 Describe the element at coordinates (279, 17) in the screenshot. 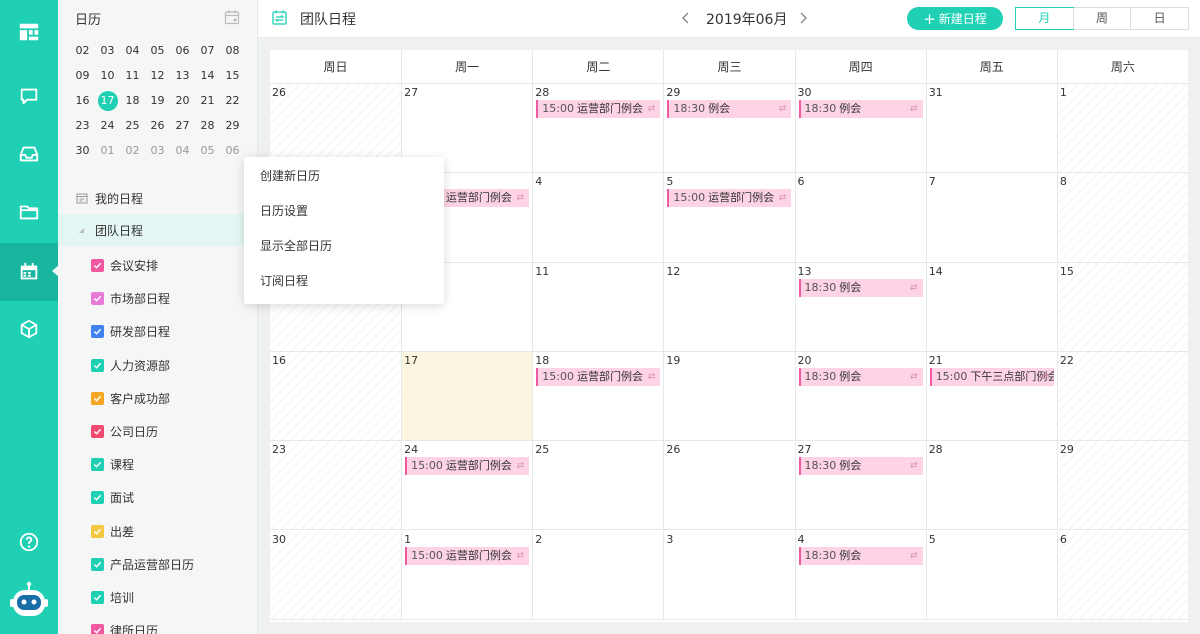

I see `calendar-switch-icon` at that location.